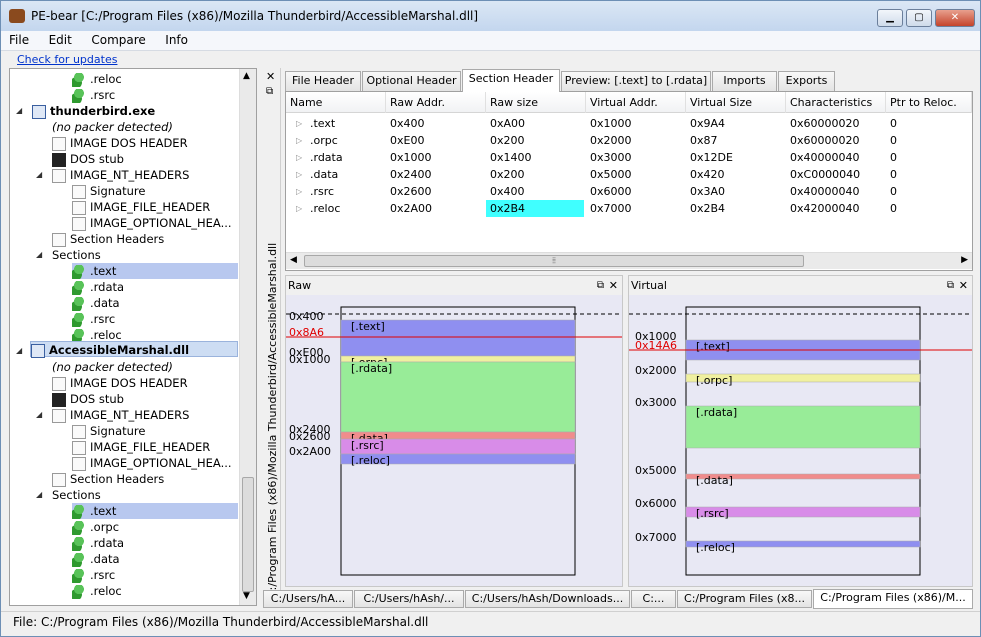  Describe the element at coordinates (736, 102) in the screenshot. I see `col-virtual-size: Virtual Size` at that location.